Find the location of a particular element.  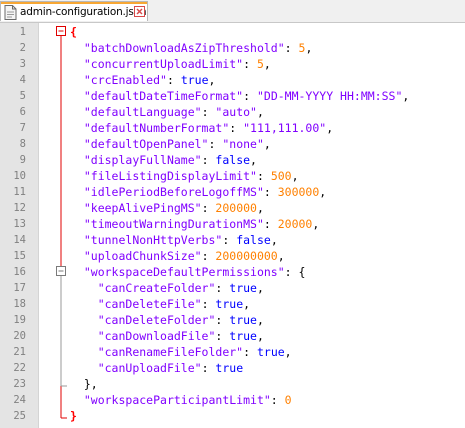

code-line: 25} is located at coordinates (232, 416).